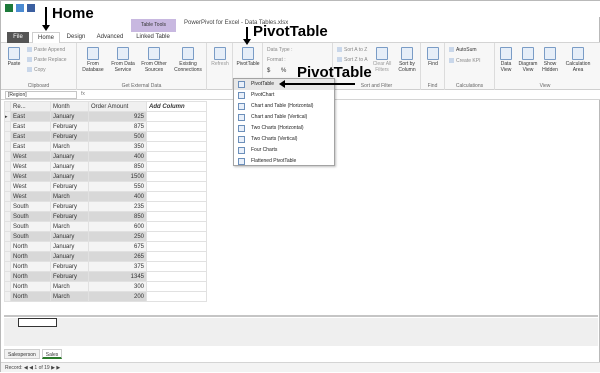 This screenshot has width=600, height=373. Describe the element at coordinates (58, 368) in the screenshot. I see `record-nav-last-icon: ▶` at that location.